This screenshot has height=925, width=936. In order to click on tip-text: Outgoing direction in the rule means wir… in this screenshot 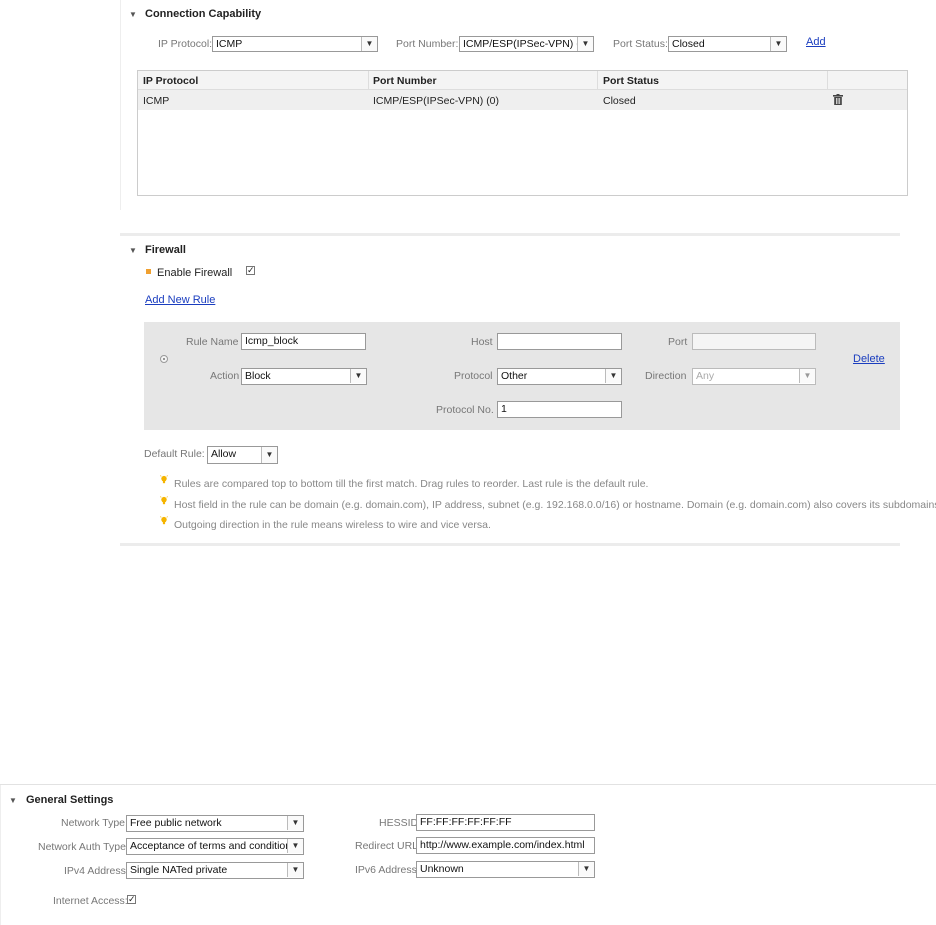, I will do `click(332, 525)`.